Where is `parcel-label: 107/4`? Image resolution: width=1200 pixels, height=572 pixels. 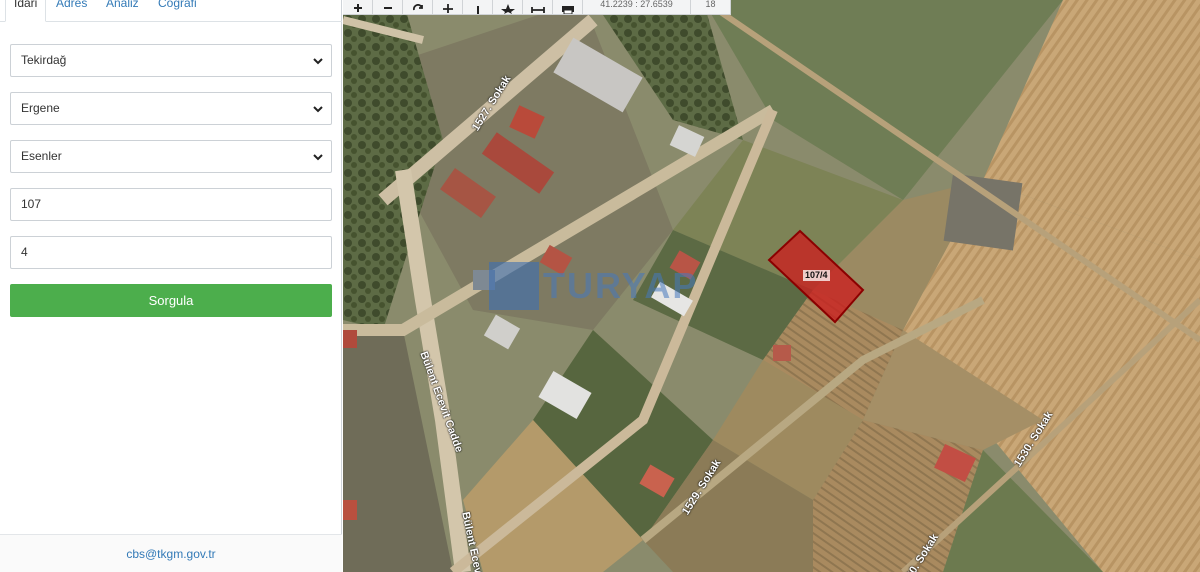
parcel-label: 107/4 is located at coordinates (816, 275).